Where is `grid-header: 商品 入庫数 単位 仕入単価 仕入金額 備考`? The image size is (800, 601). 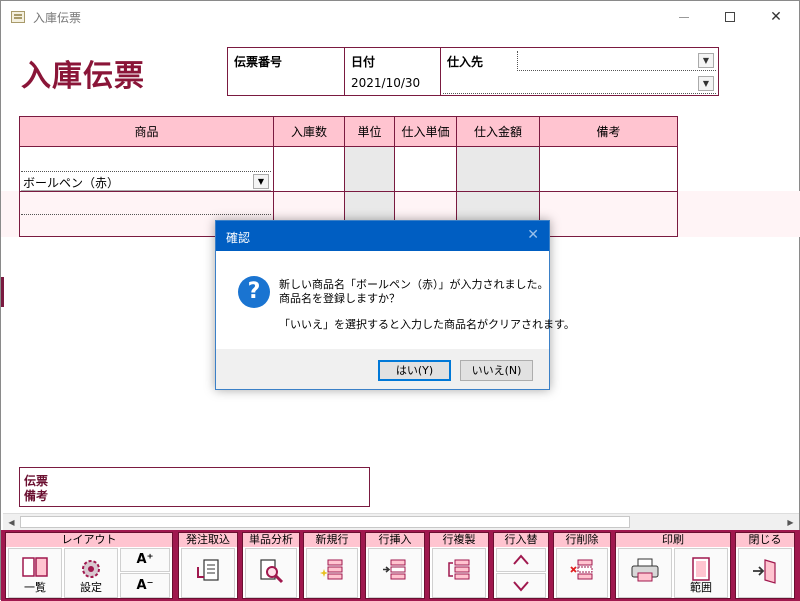 grid-header: 商品 入庫数 単位 仕入単価 仕入金額 備考 is located at coordinates (348, 132).